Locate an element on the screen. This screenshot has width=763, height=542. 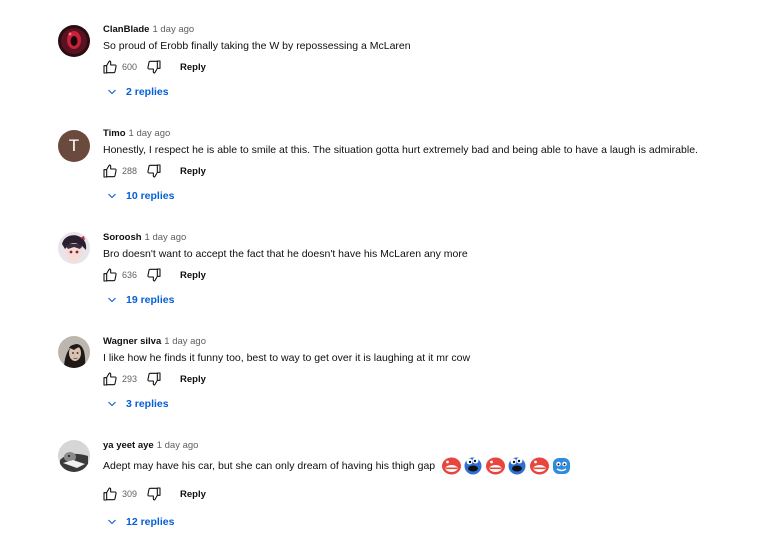
blue-face-emoji-icon is located at coordinates (562, 466).